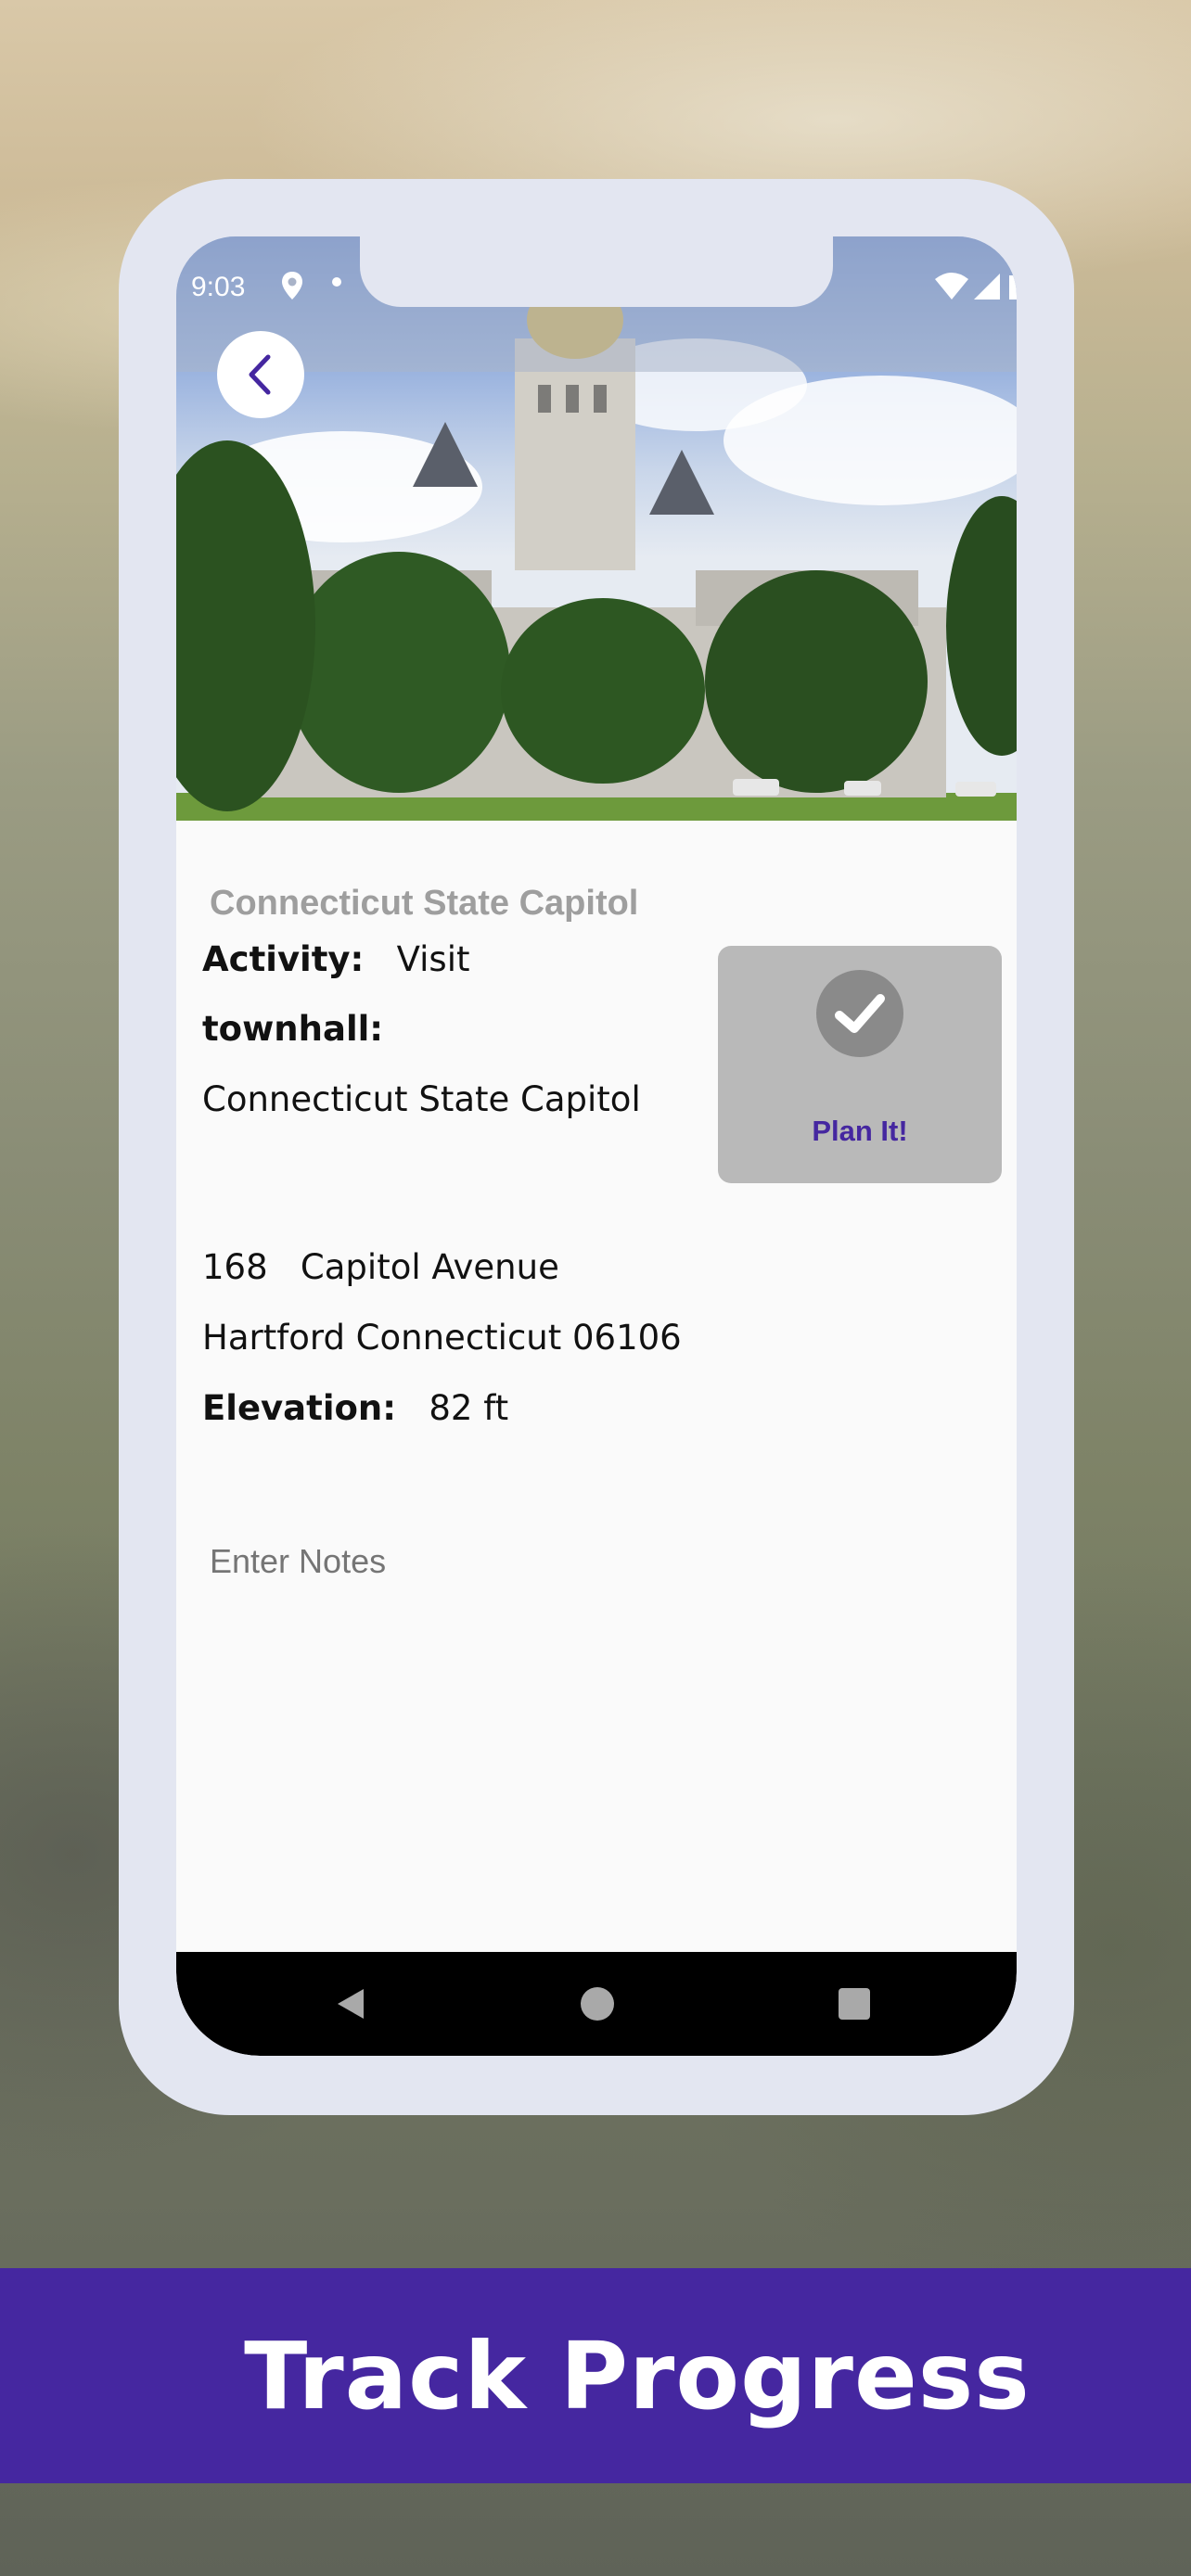 This screenshot has height=2576, width=1191. What do you see at coordinates (292, 286) in the screenshot?
I see `location-icon` at bounding box center [292, 286].